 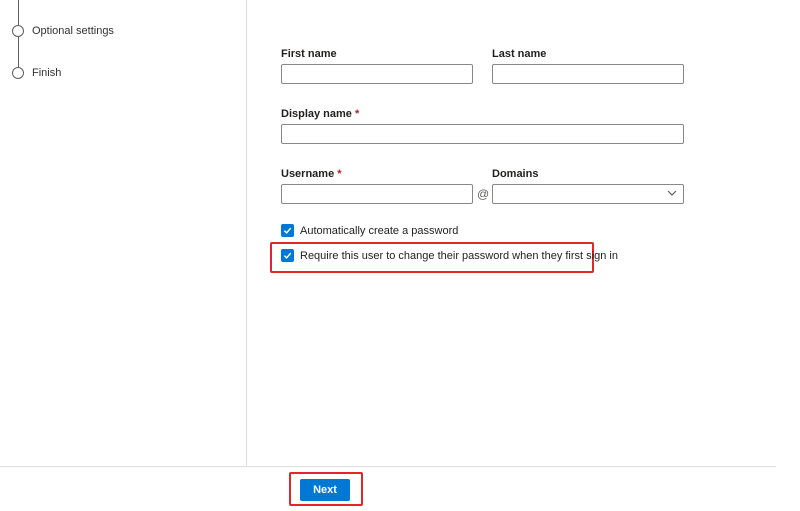 I want to click on last-name-label: Last name, so click(x=519, y=54).